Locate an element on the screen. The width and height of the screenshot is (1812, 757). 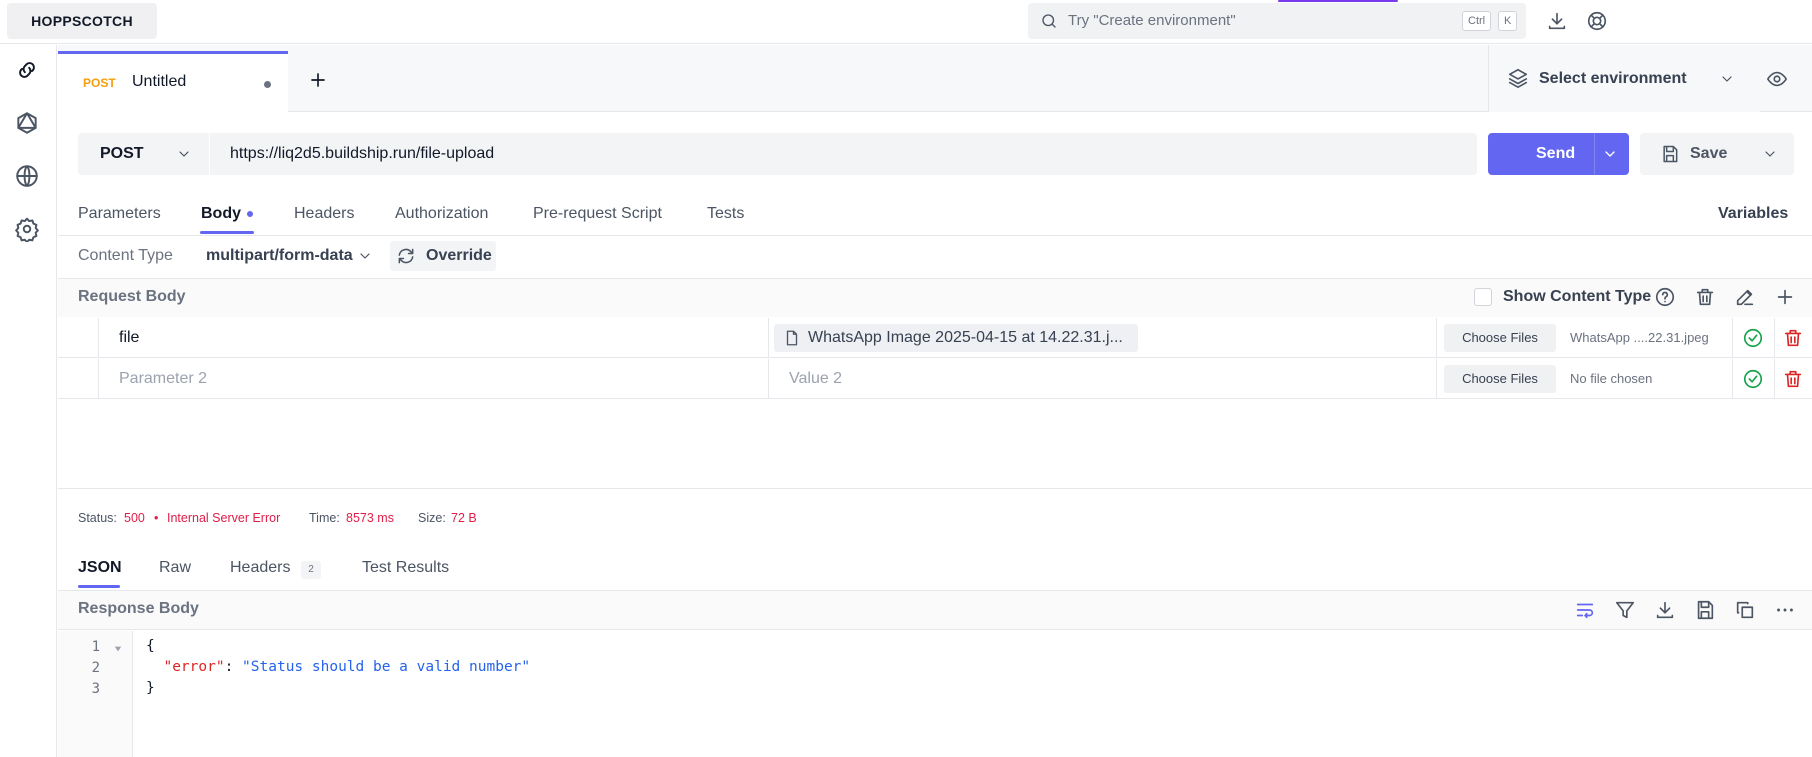
chosen-file-name: WhatsApp ....22.31.jpeg is located at coordinates (1639, 337).